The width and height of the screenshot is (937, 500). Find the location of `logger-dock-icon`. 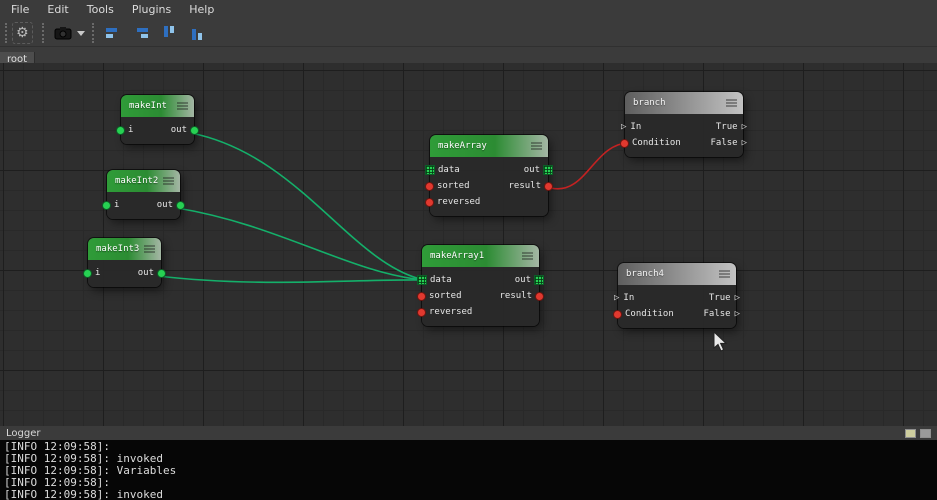

logger-dock-icon is located at coordinates (910, 433).